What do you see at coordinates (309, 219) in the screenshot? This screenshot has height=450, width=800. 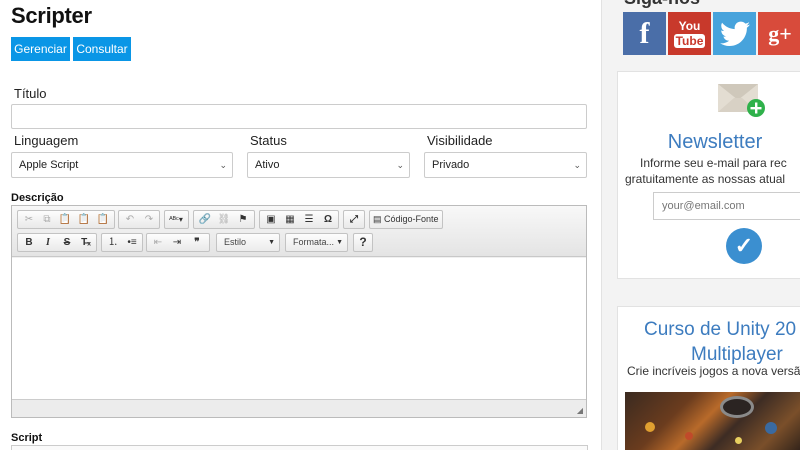 I see `horizontal-rule-icon: ☰` at bounding box center [309, 219].